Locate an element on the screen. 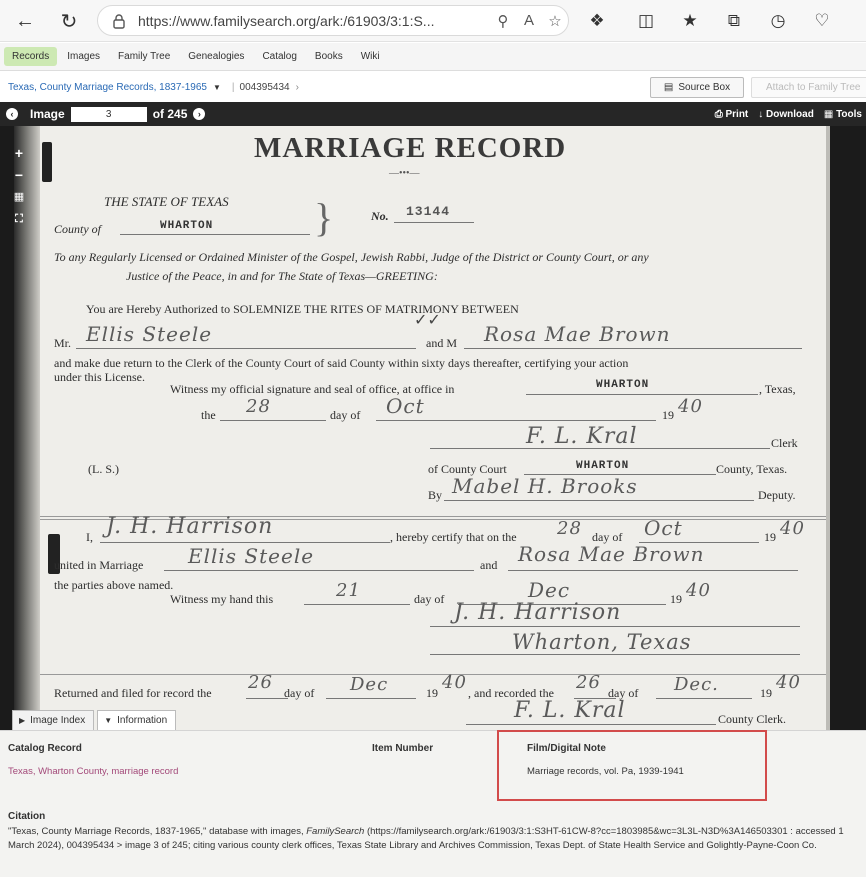  county-of-label: County of is located at coordinates (77, 229).